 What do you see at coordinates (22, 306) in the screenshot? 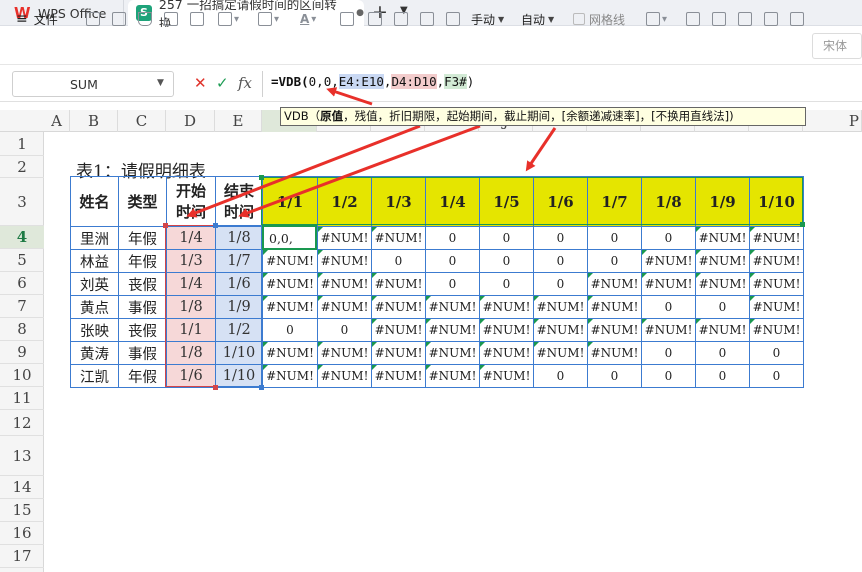
I see `row-header: 7` at bounding box center [22, 306].